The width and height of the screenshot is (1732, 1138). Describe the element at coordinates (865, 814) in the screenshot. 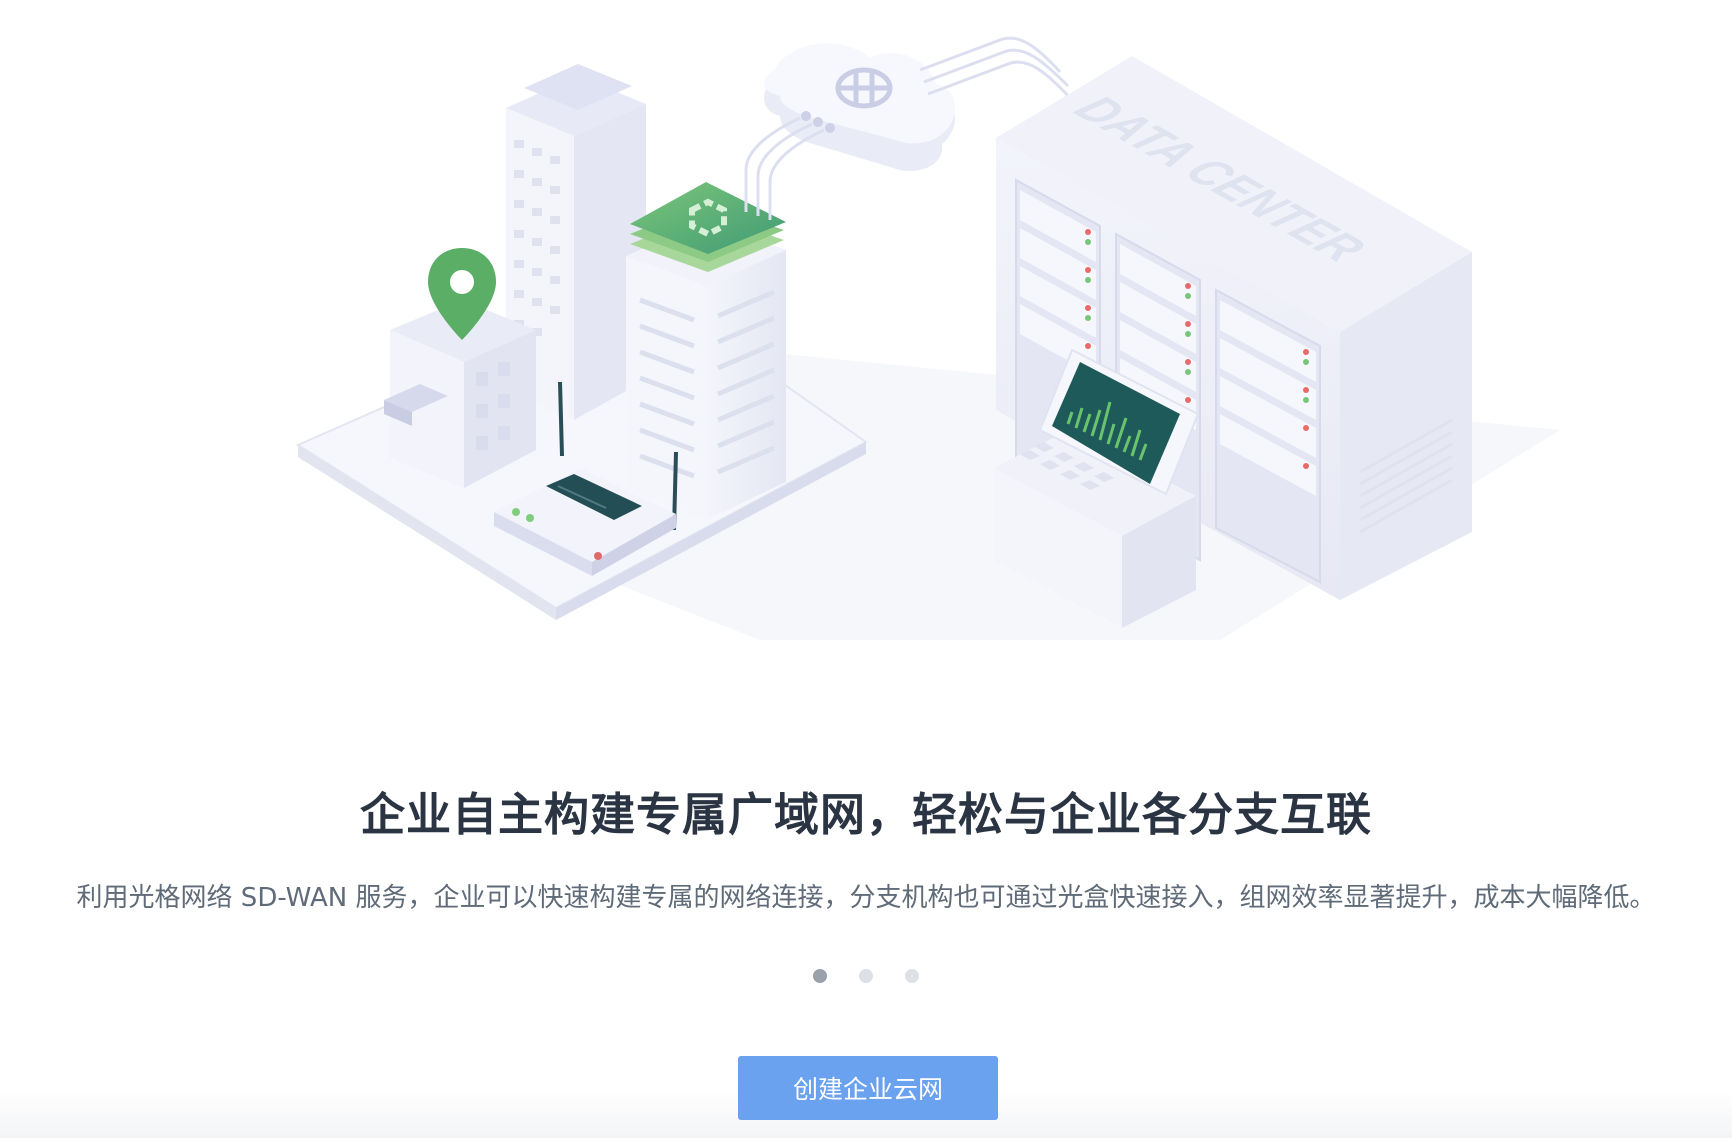

I see `page-headline: 企业自主构建专属广域网，轻松与企业各分支互联` at that location.